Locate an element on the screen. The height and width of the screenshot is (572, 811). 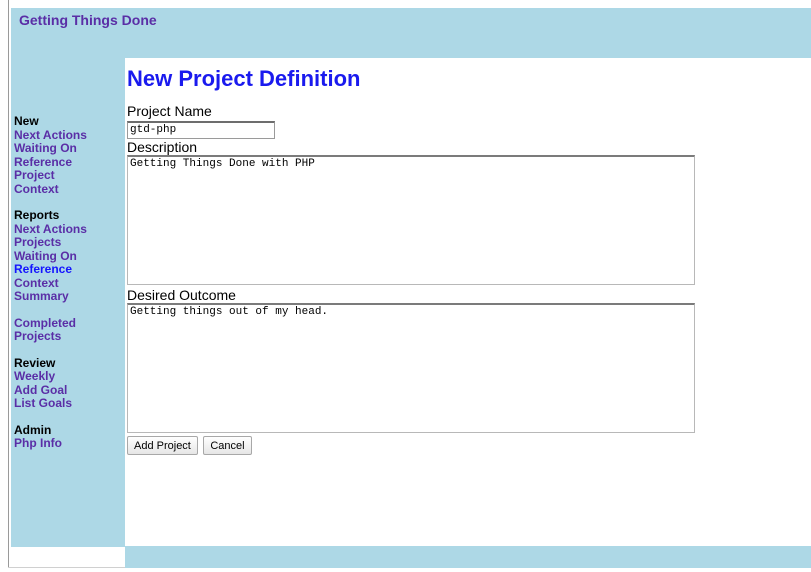
sidebar-item-completed: Completed is located at coordinates (68, 323).